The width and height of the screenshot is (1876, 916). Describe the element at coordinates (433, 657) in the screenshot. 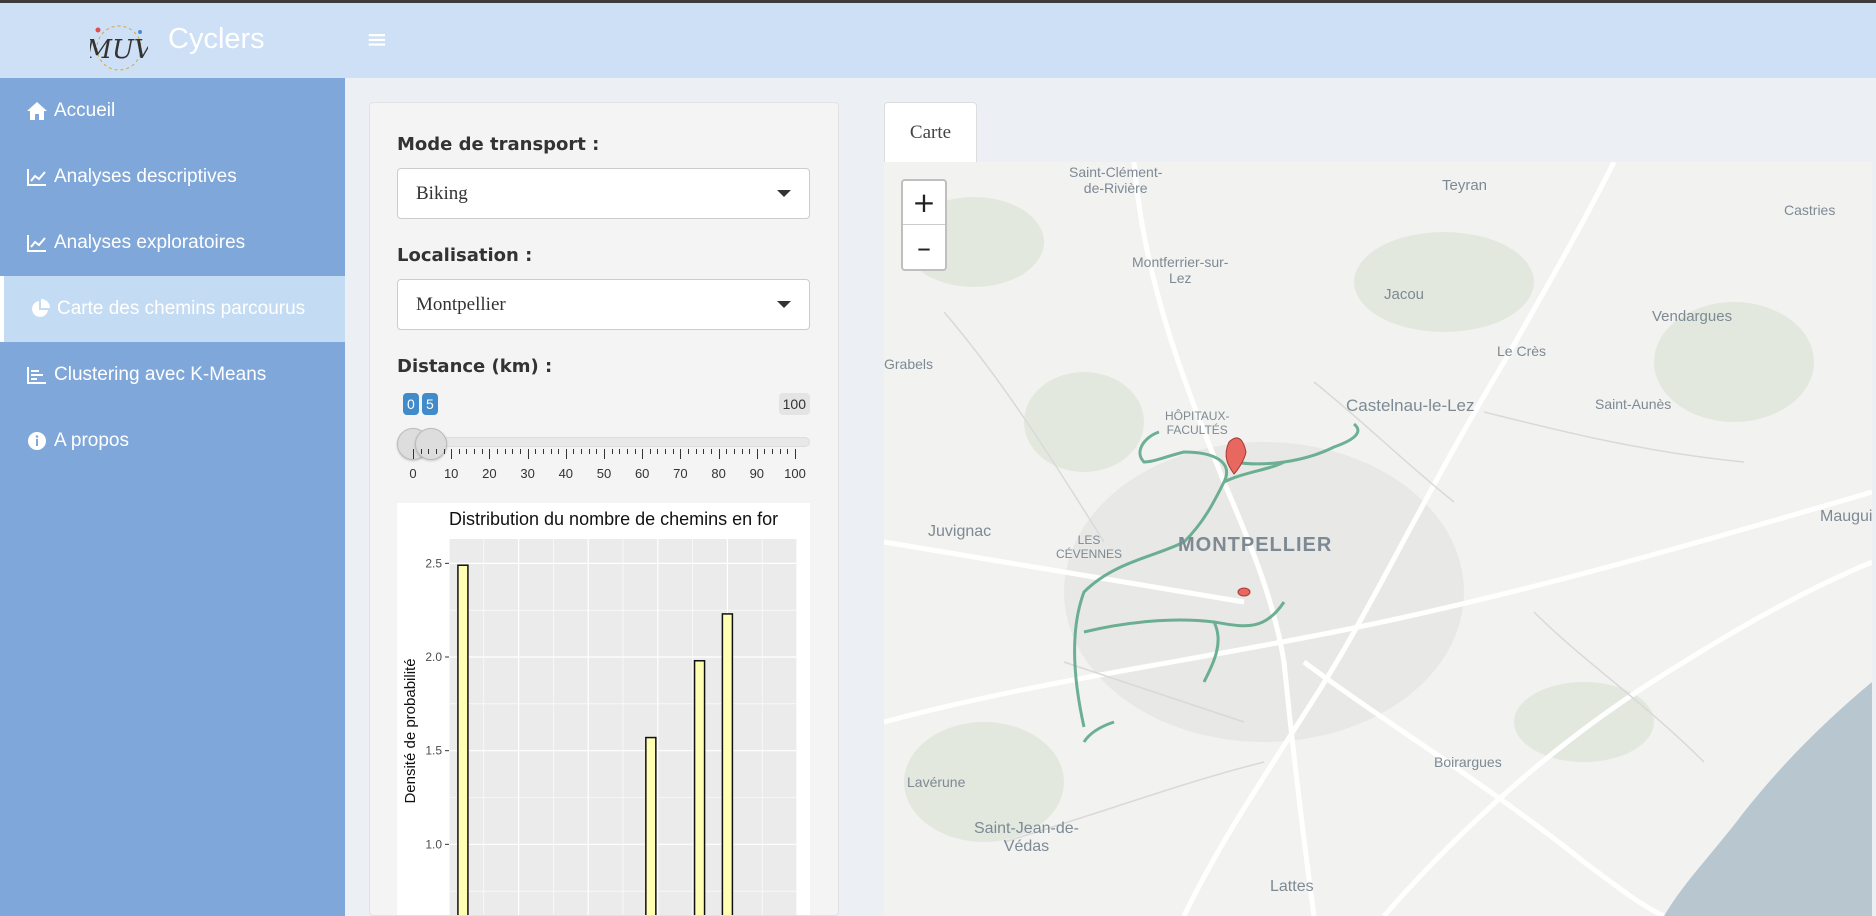

I see `y-tick-label: 2.0` at that location.